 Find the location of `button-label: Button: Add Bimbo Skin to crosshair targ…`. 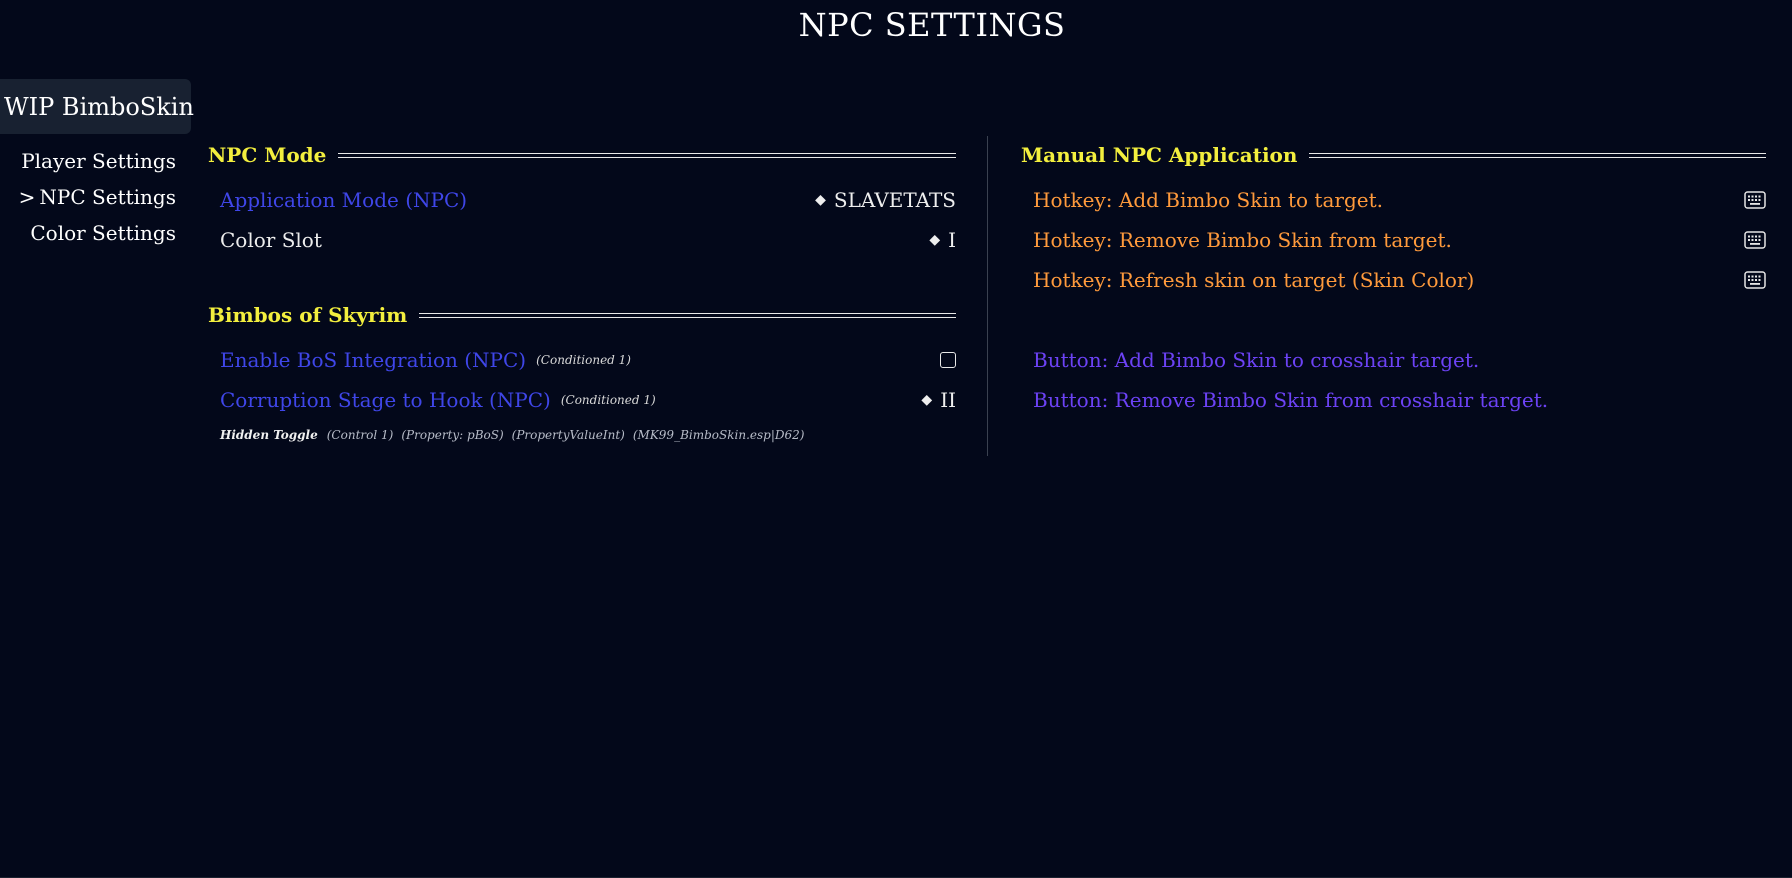

button-label: Button: Add Bimbo Skin to crosshair targ… is located at coordinates (1256, 360).